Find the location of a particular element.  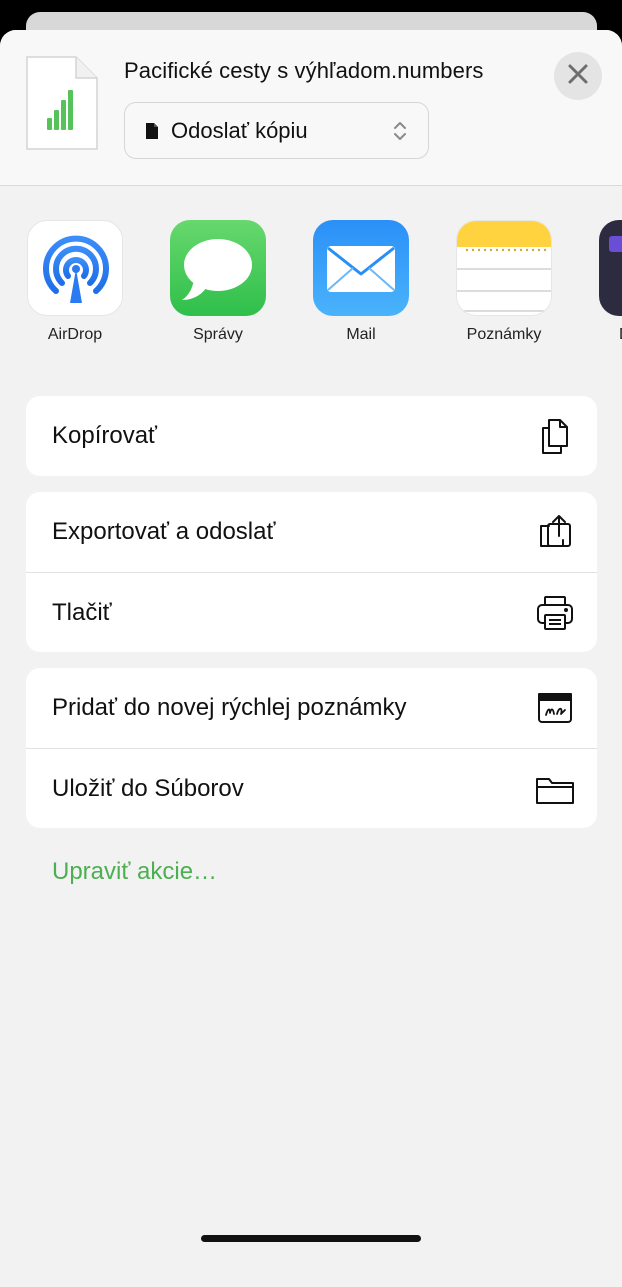

close-icon is located at coordinates (578, 76).